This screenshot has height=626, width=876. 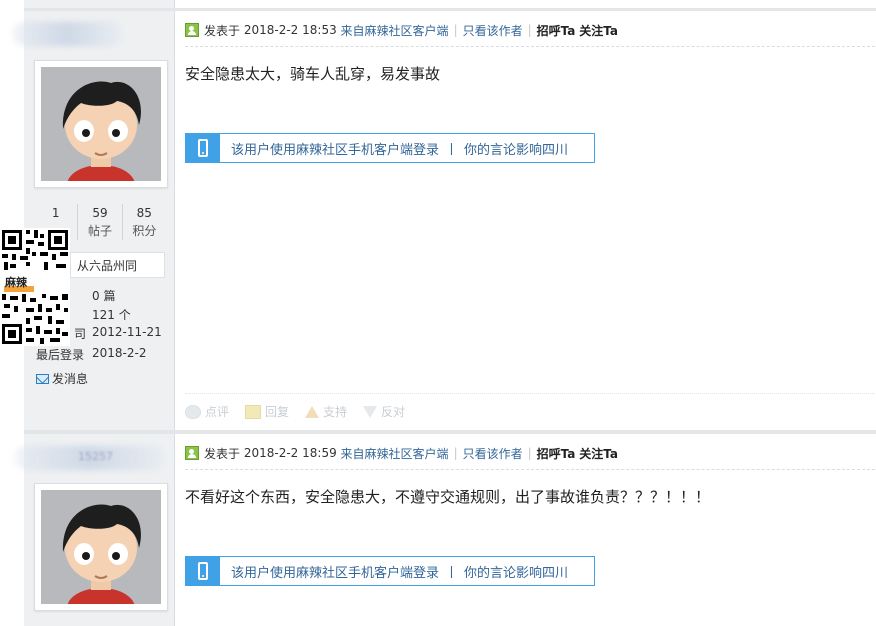 I want to click on thumb-up-icon, so click(x=312, y=411).